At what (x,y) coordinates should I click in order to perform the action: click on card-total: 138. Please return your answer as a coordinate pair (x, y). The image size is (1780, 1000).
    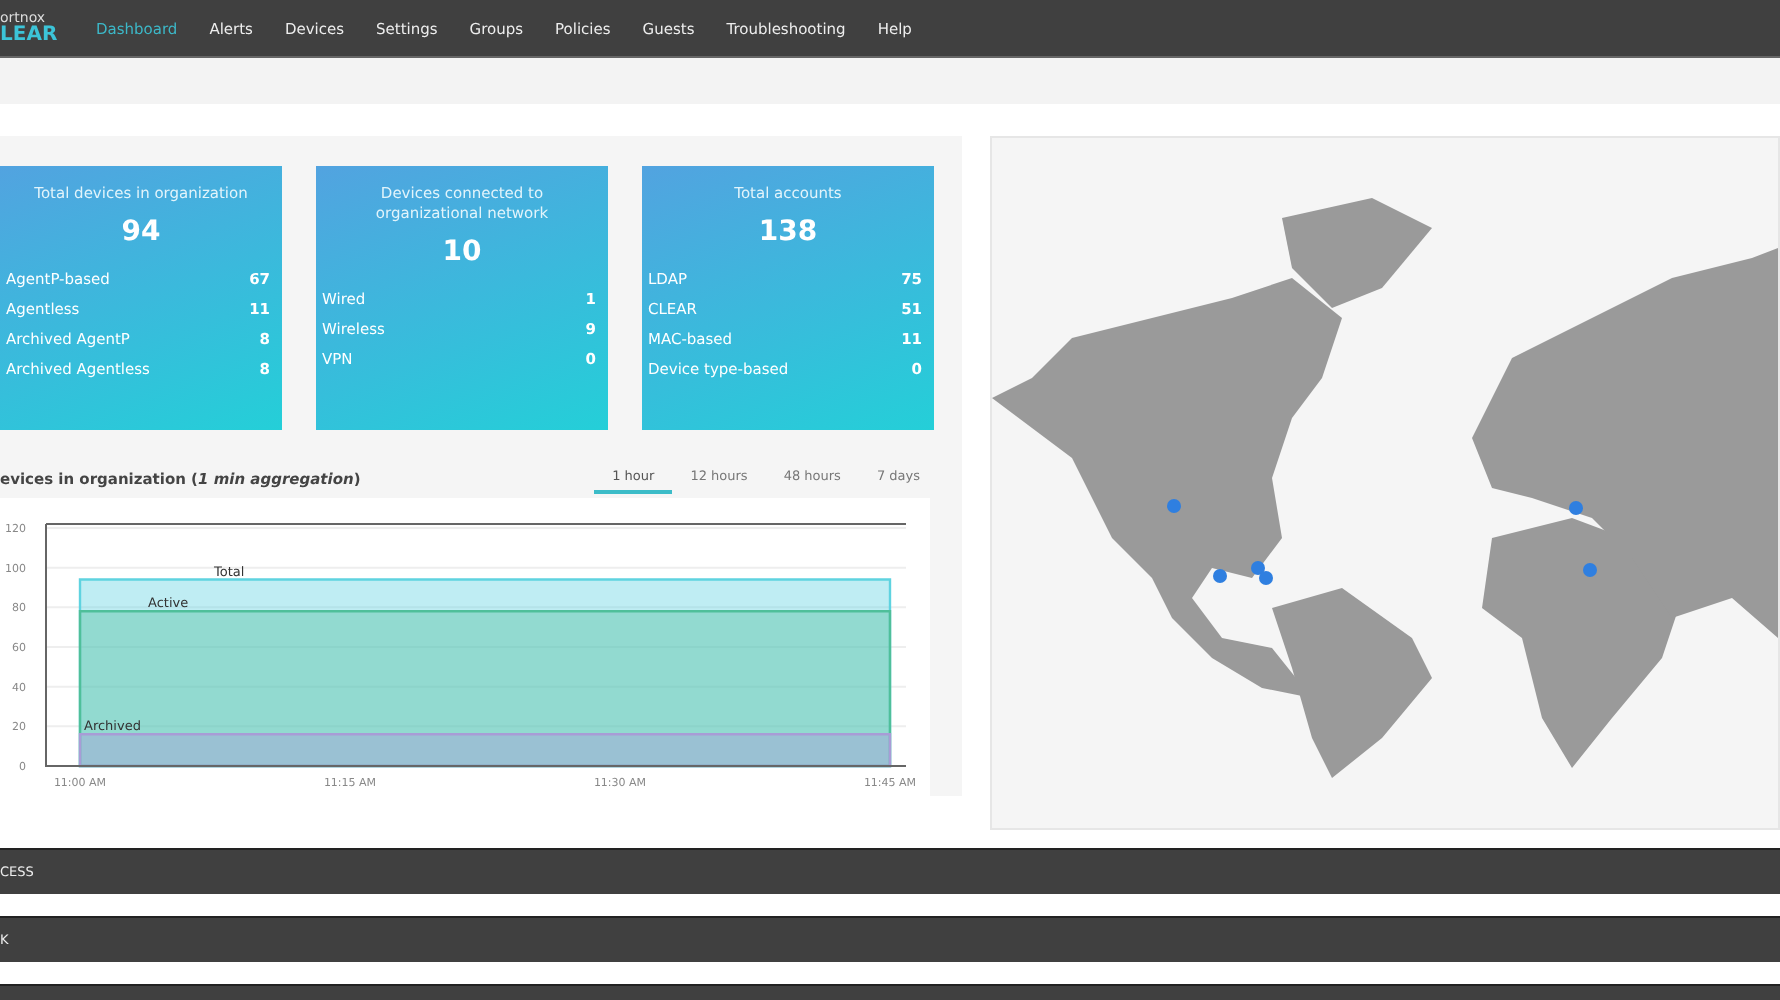
    Looking at the image, I should click on (788, 231).